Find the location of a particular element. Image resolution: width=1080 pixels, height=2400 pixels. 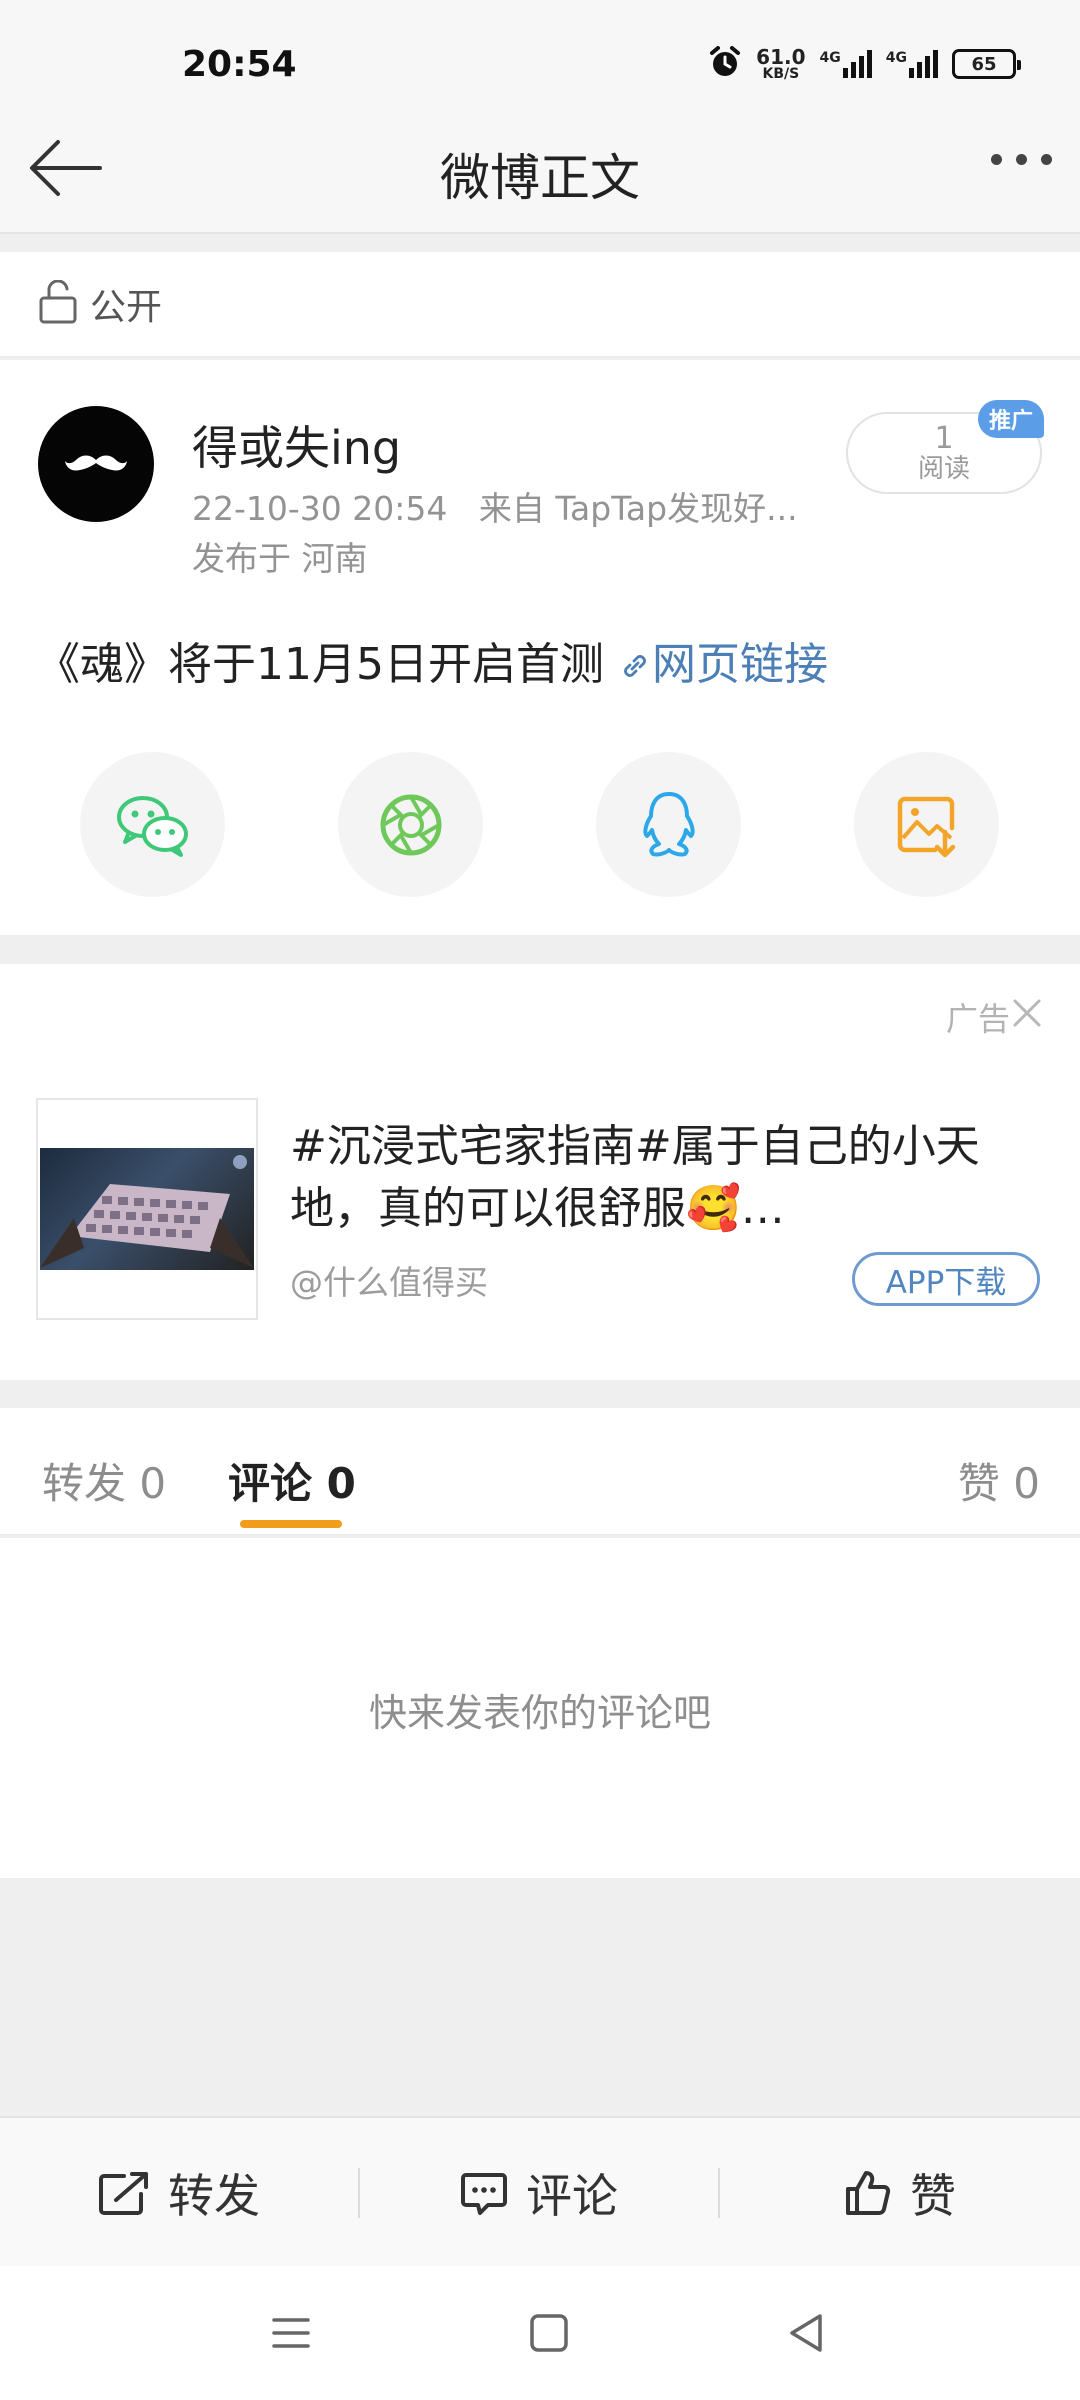

bottom-action-bar: 转发 评论 赞 is located at coordinates (540, 2191).